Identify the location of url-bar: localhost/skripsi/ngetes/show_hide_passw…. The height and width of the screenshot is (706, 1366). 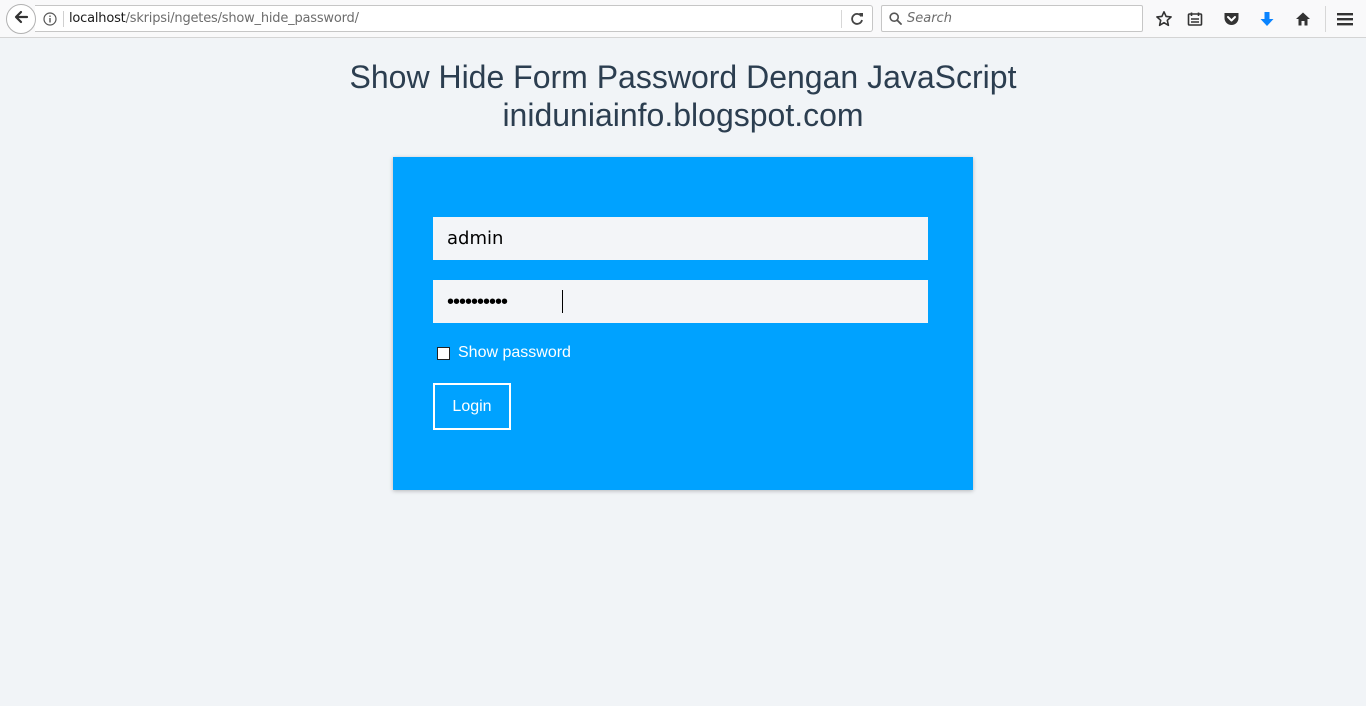
(454, 18).